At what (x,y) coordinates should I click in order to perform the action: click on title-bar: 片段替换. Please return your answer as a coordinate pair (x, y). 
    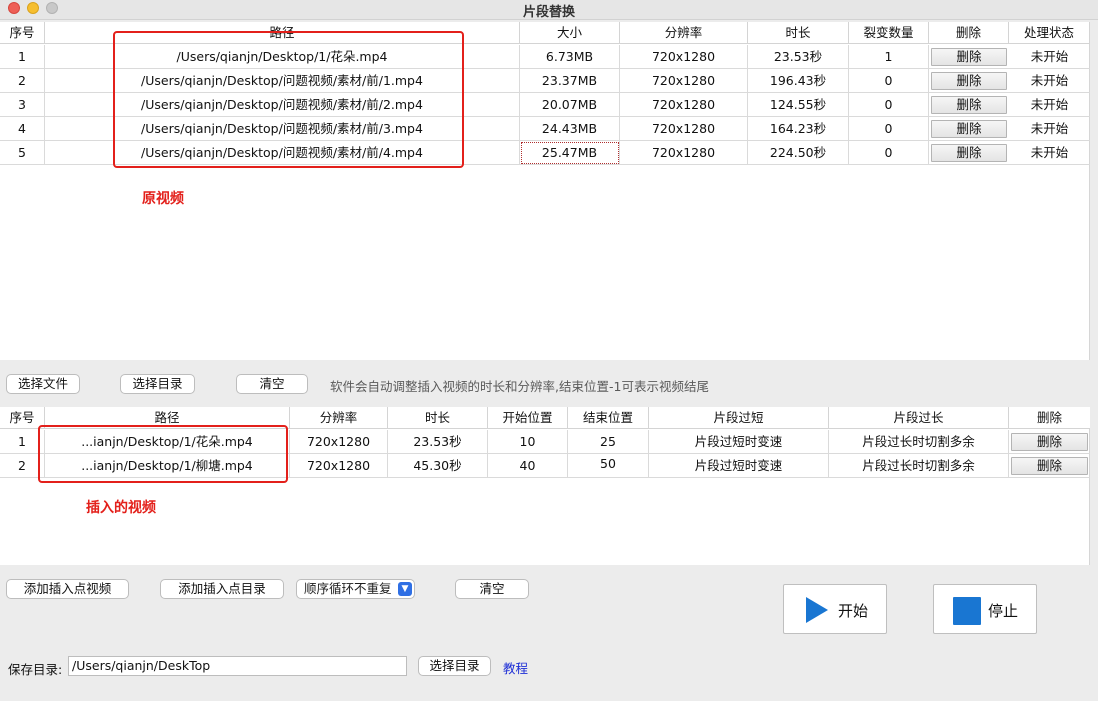
    Looking at the image, I should click on (549, 10).